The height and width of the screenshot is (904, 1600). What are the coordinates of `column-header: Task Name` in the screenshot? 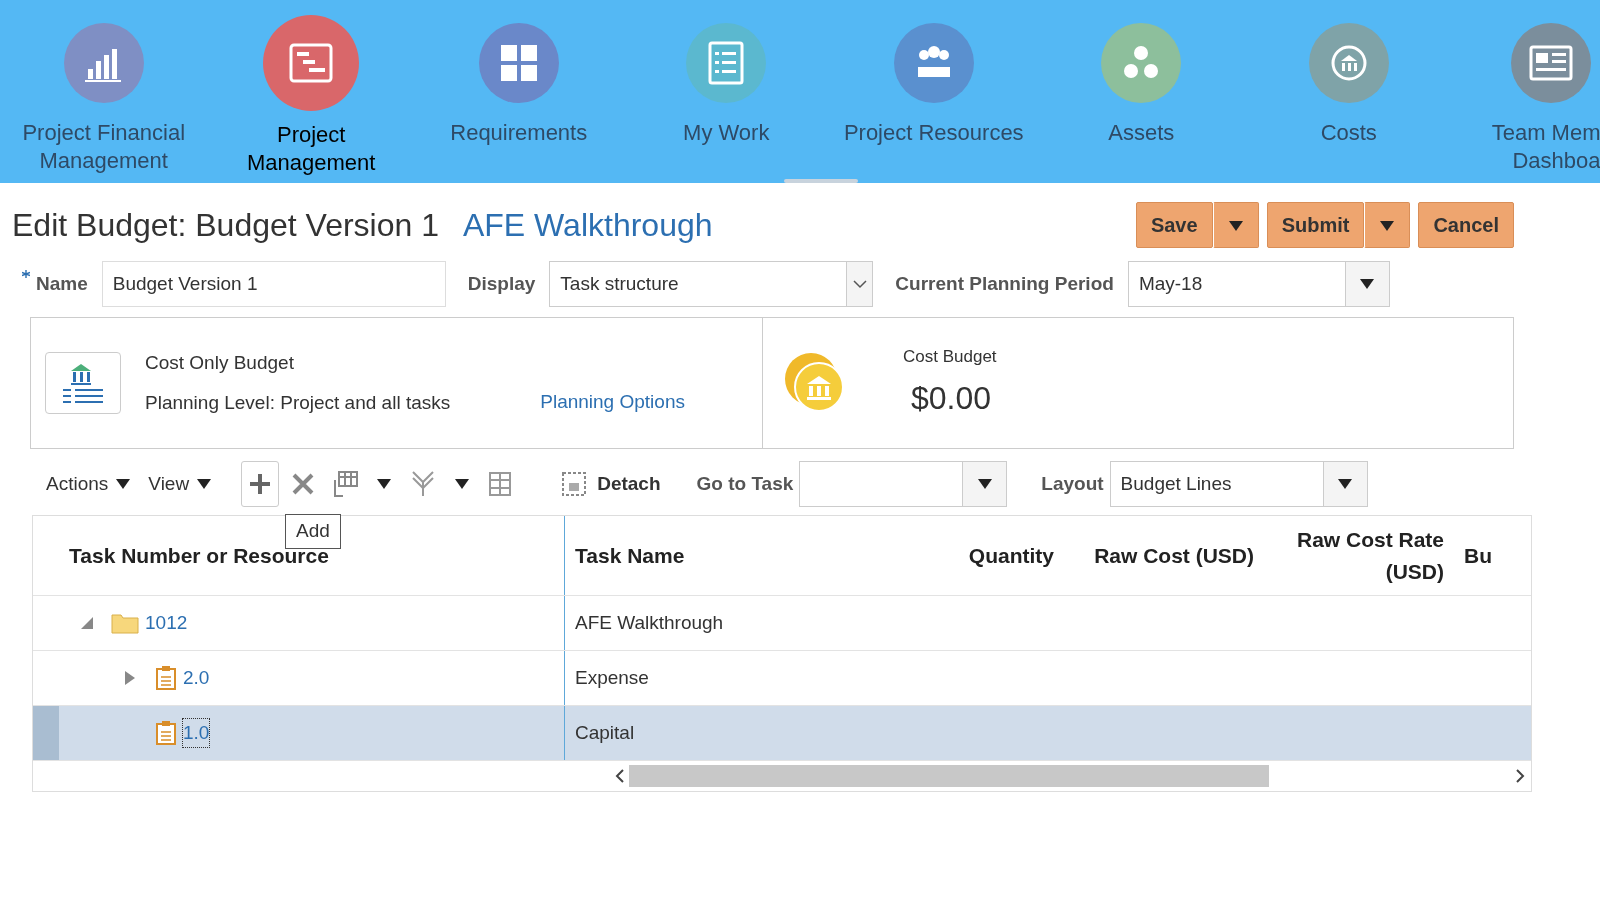 It's located at (630, 555).